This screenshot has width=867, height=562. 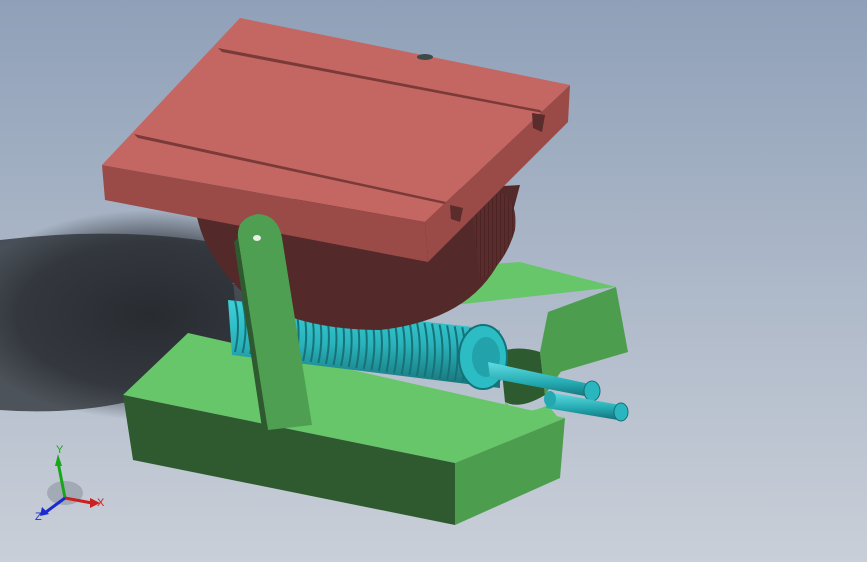 I want to click on coordinate-triad: Y X Z, so click(x=70, y=483).